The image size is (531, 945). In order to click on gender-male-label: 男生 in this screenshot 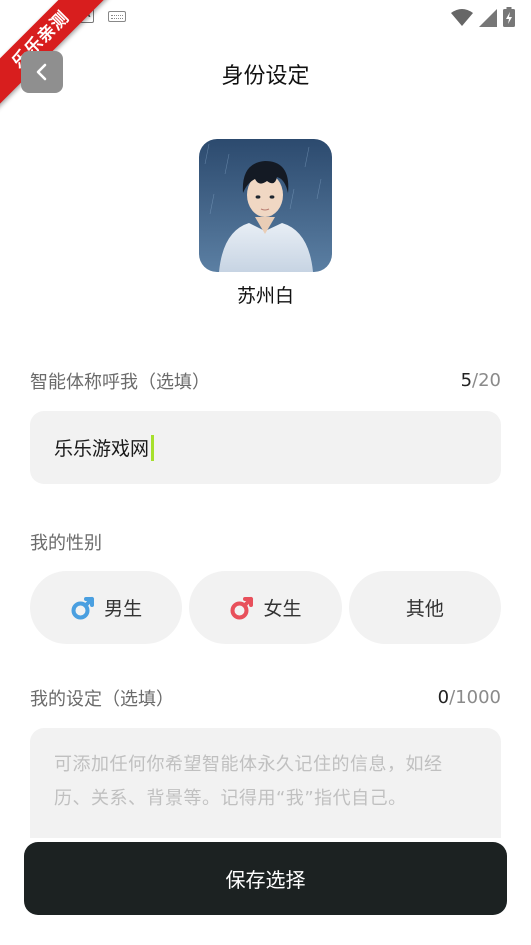, I will do `click(123, 609)`.